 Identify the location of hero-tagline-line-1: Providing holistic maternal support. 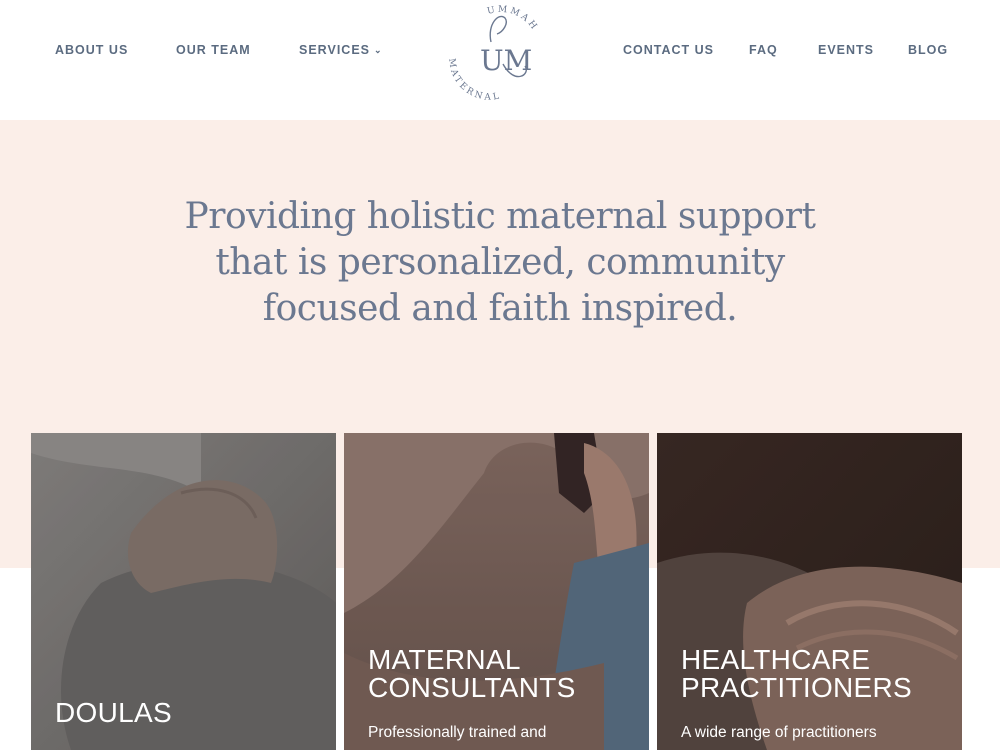
(500, 216).